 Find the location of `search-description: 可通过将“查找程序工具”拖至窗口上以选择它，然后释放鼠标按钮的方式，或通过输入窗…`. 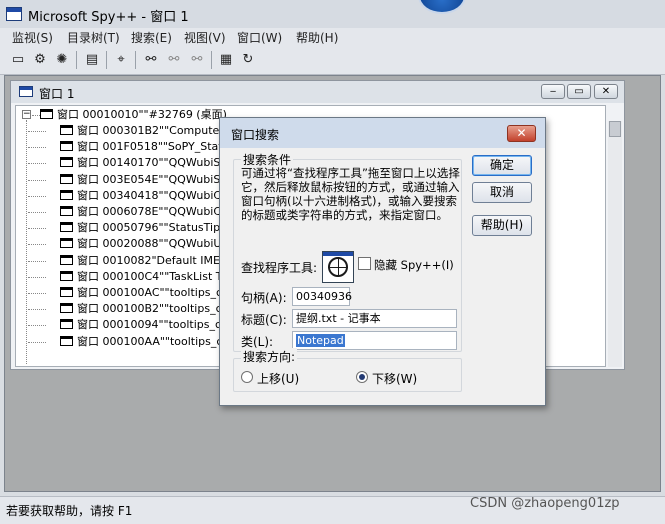

search-description: 可通过将“查找程序工具”拖至窗口上以选择它，然后释放鼠标按钮的方式，或通过输入窗… is located at coordinates (350, 194).